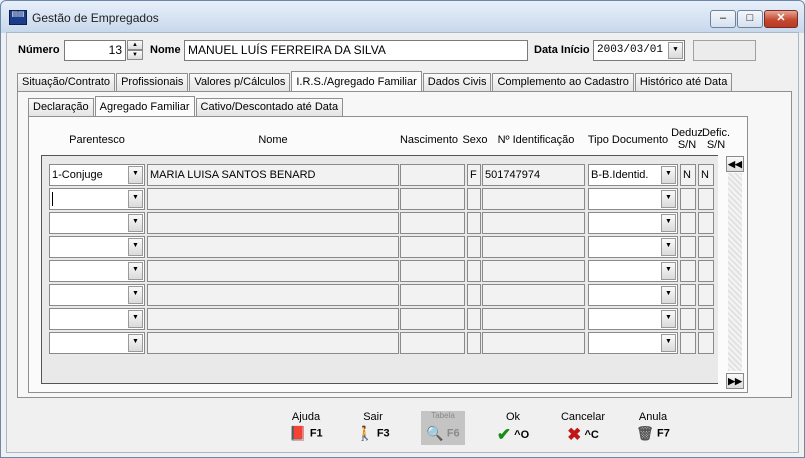 The height and width of the screenshot is (458, 805). I want to click on spin-up-icon: ▲, so click(135, 45).